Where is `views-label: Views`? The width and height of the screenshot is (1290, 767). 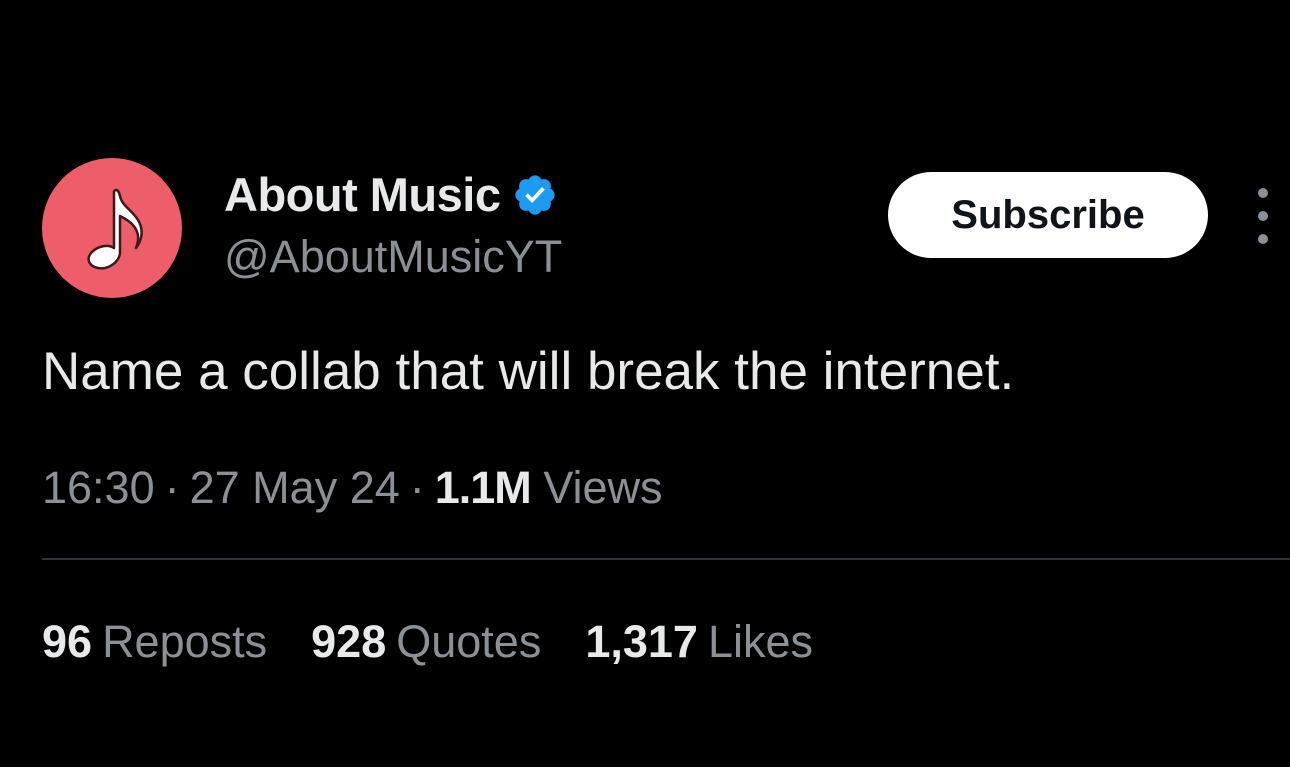 views-label: Views is located at coordinates (602, 487).